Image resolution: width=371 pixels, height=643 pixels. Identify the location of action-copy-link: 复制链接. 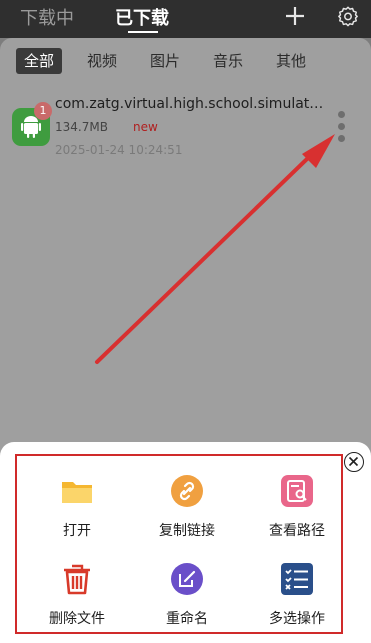
(187, 507).